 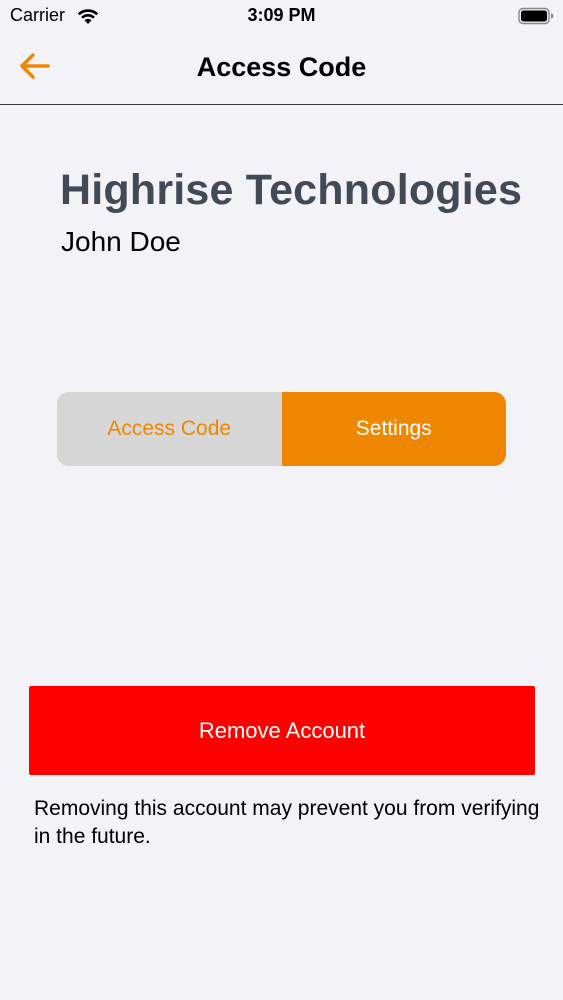 I want to click on segmented-control: Access Code Settings, so click(x=281, y=429).